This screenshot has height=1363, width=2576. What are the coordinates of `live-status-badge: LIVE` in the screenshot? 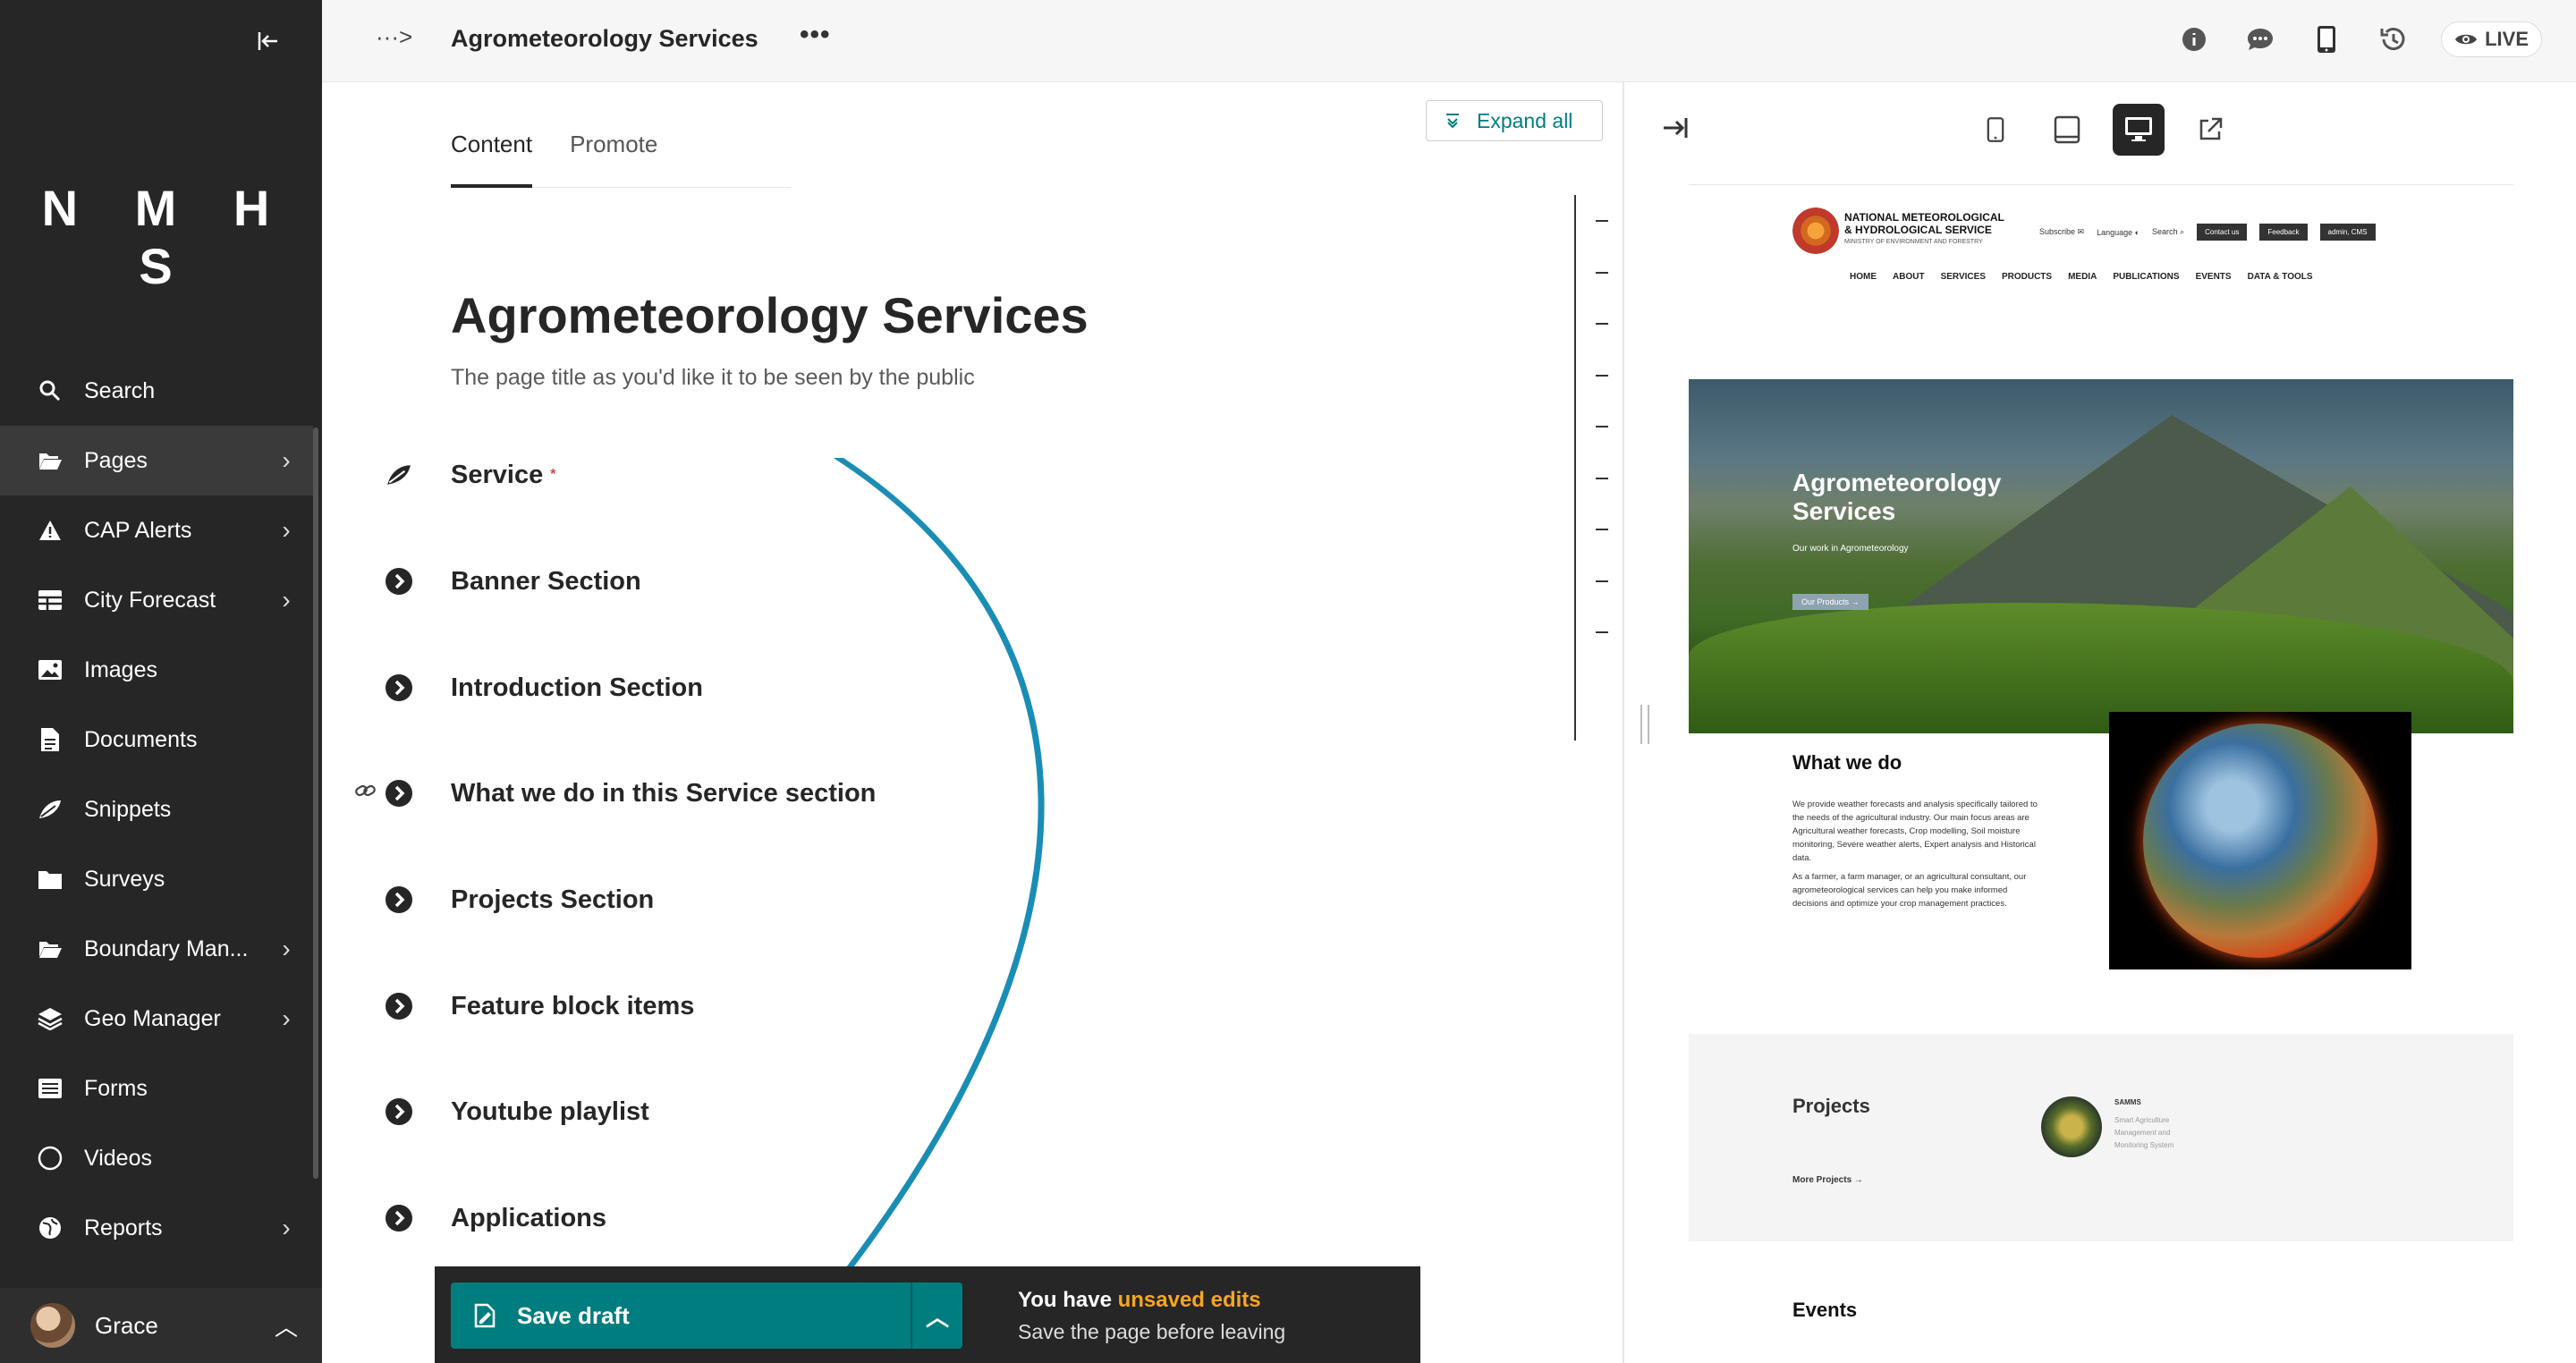 It's located at (2491, 39).